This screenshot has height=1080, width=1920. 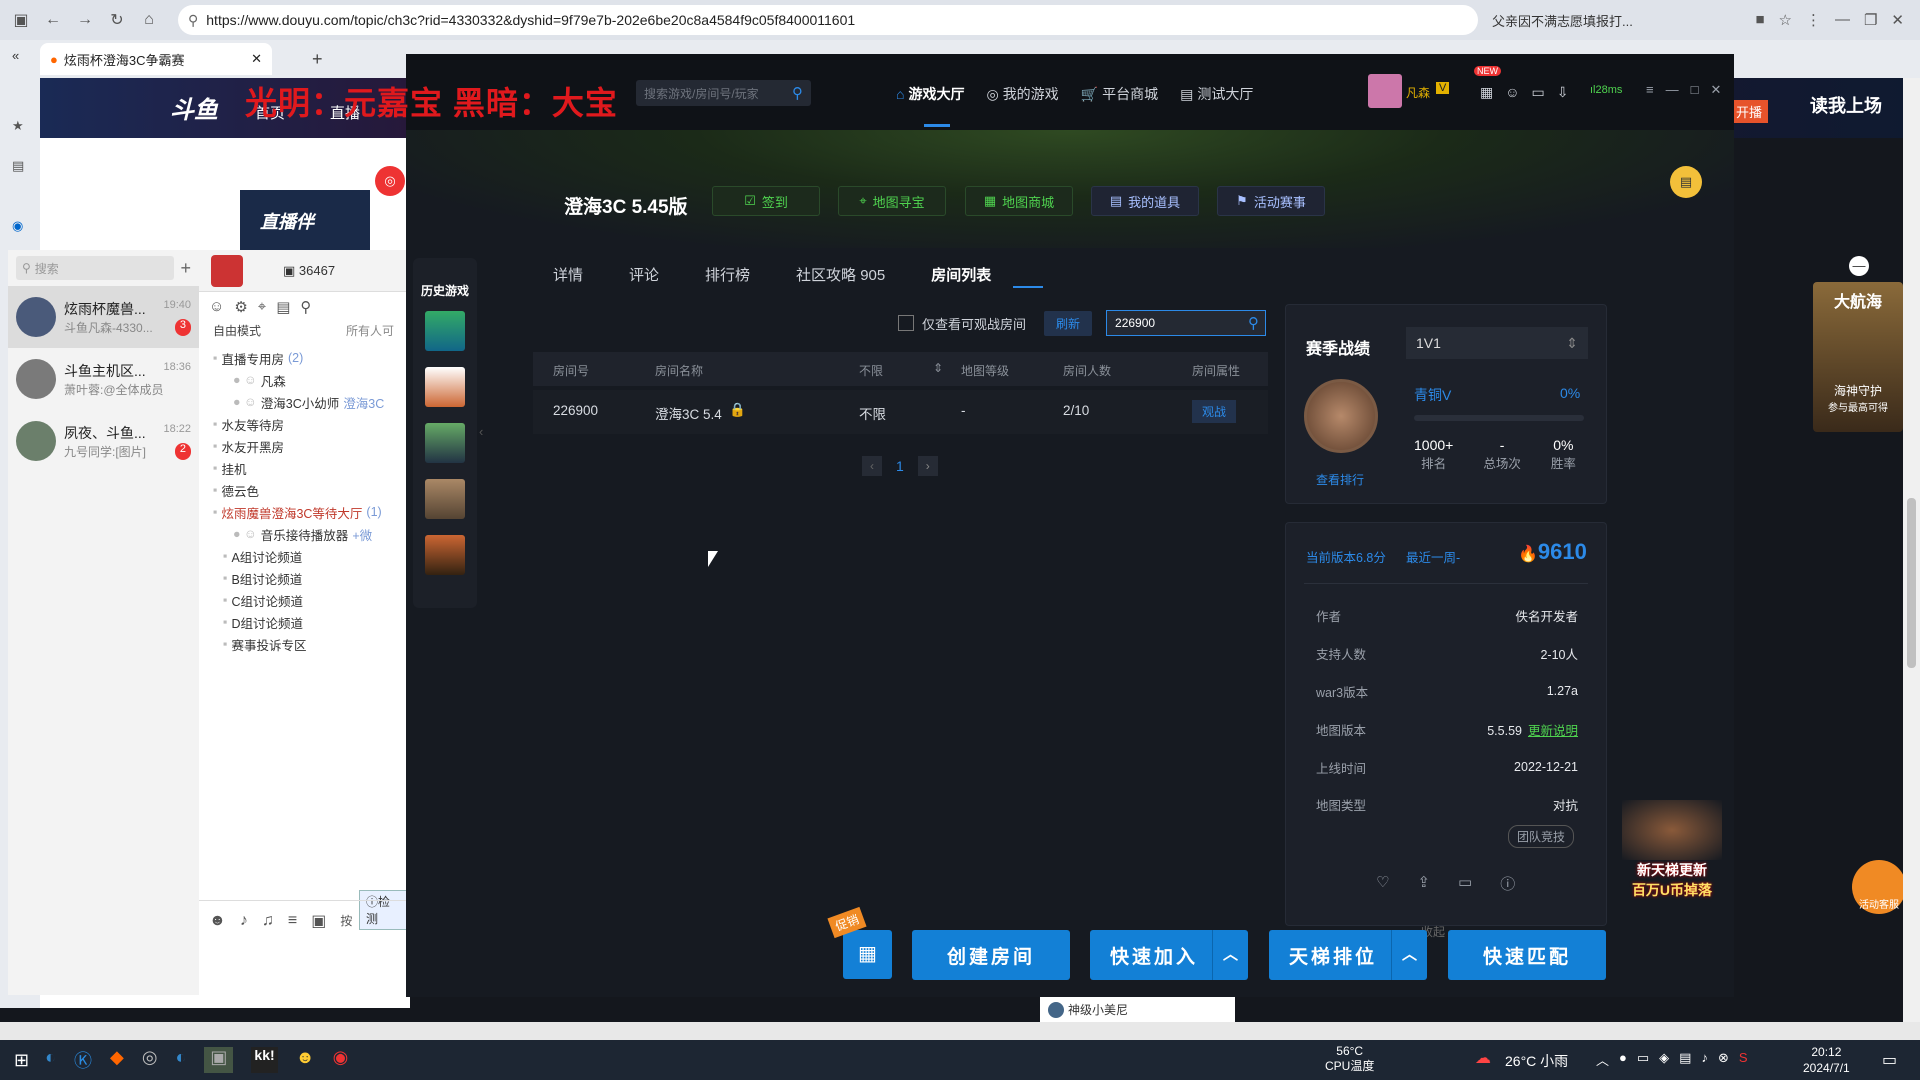 I want to click on channel-item: ▪ A组讨论频道, so click(x=310, y=556).